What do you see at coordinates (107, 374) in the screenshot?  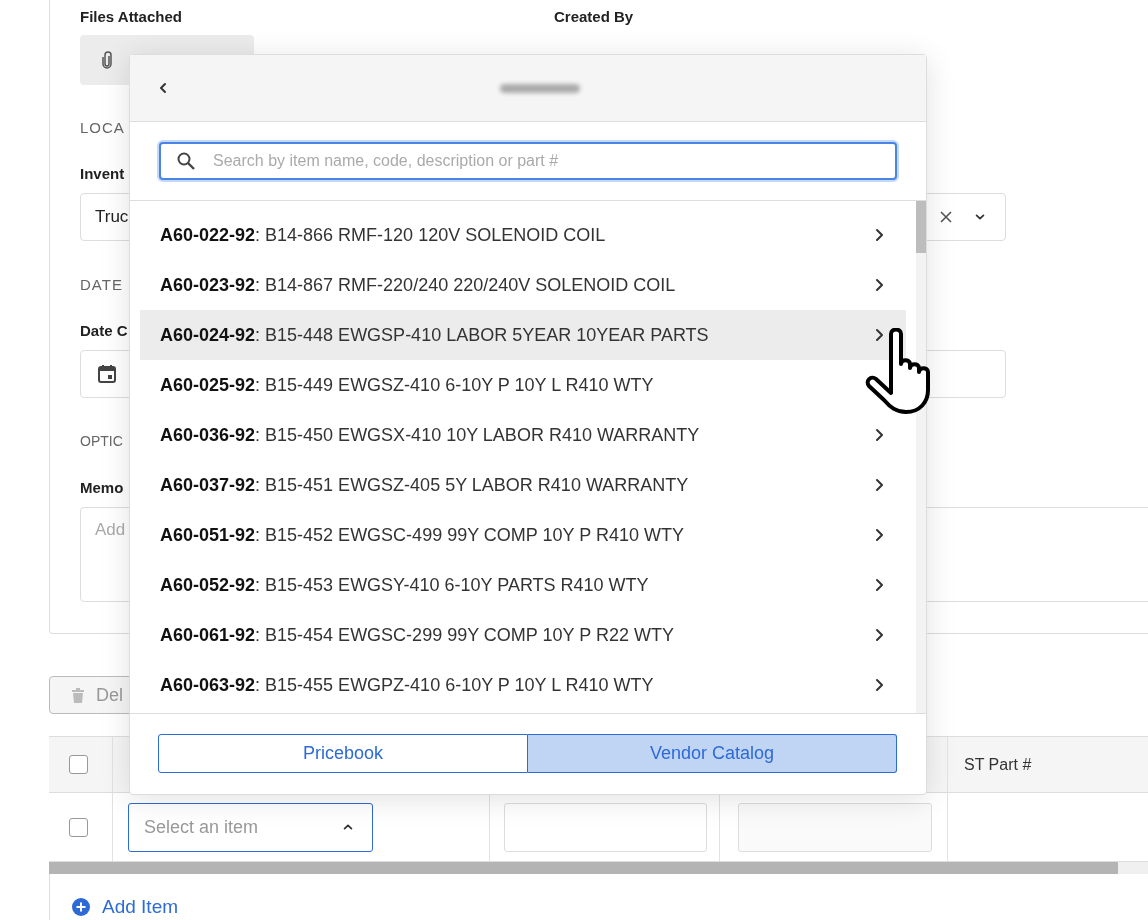 I see `calendar-icon` at bounding box center [107, 374].